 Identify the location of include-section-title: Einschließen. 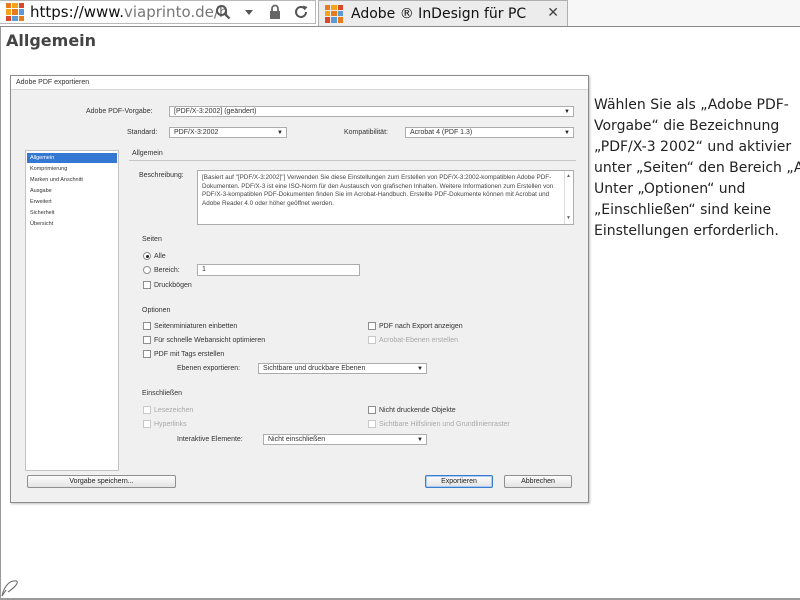
(162, 393).